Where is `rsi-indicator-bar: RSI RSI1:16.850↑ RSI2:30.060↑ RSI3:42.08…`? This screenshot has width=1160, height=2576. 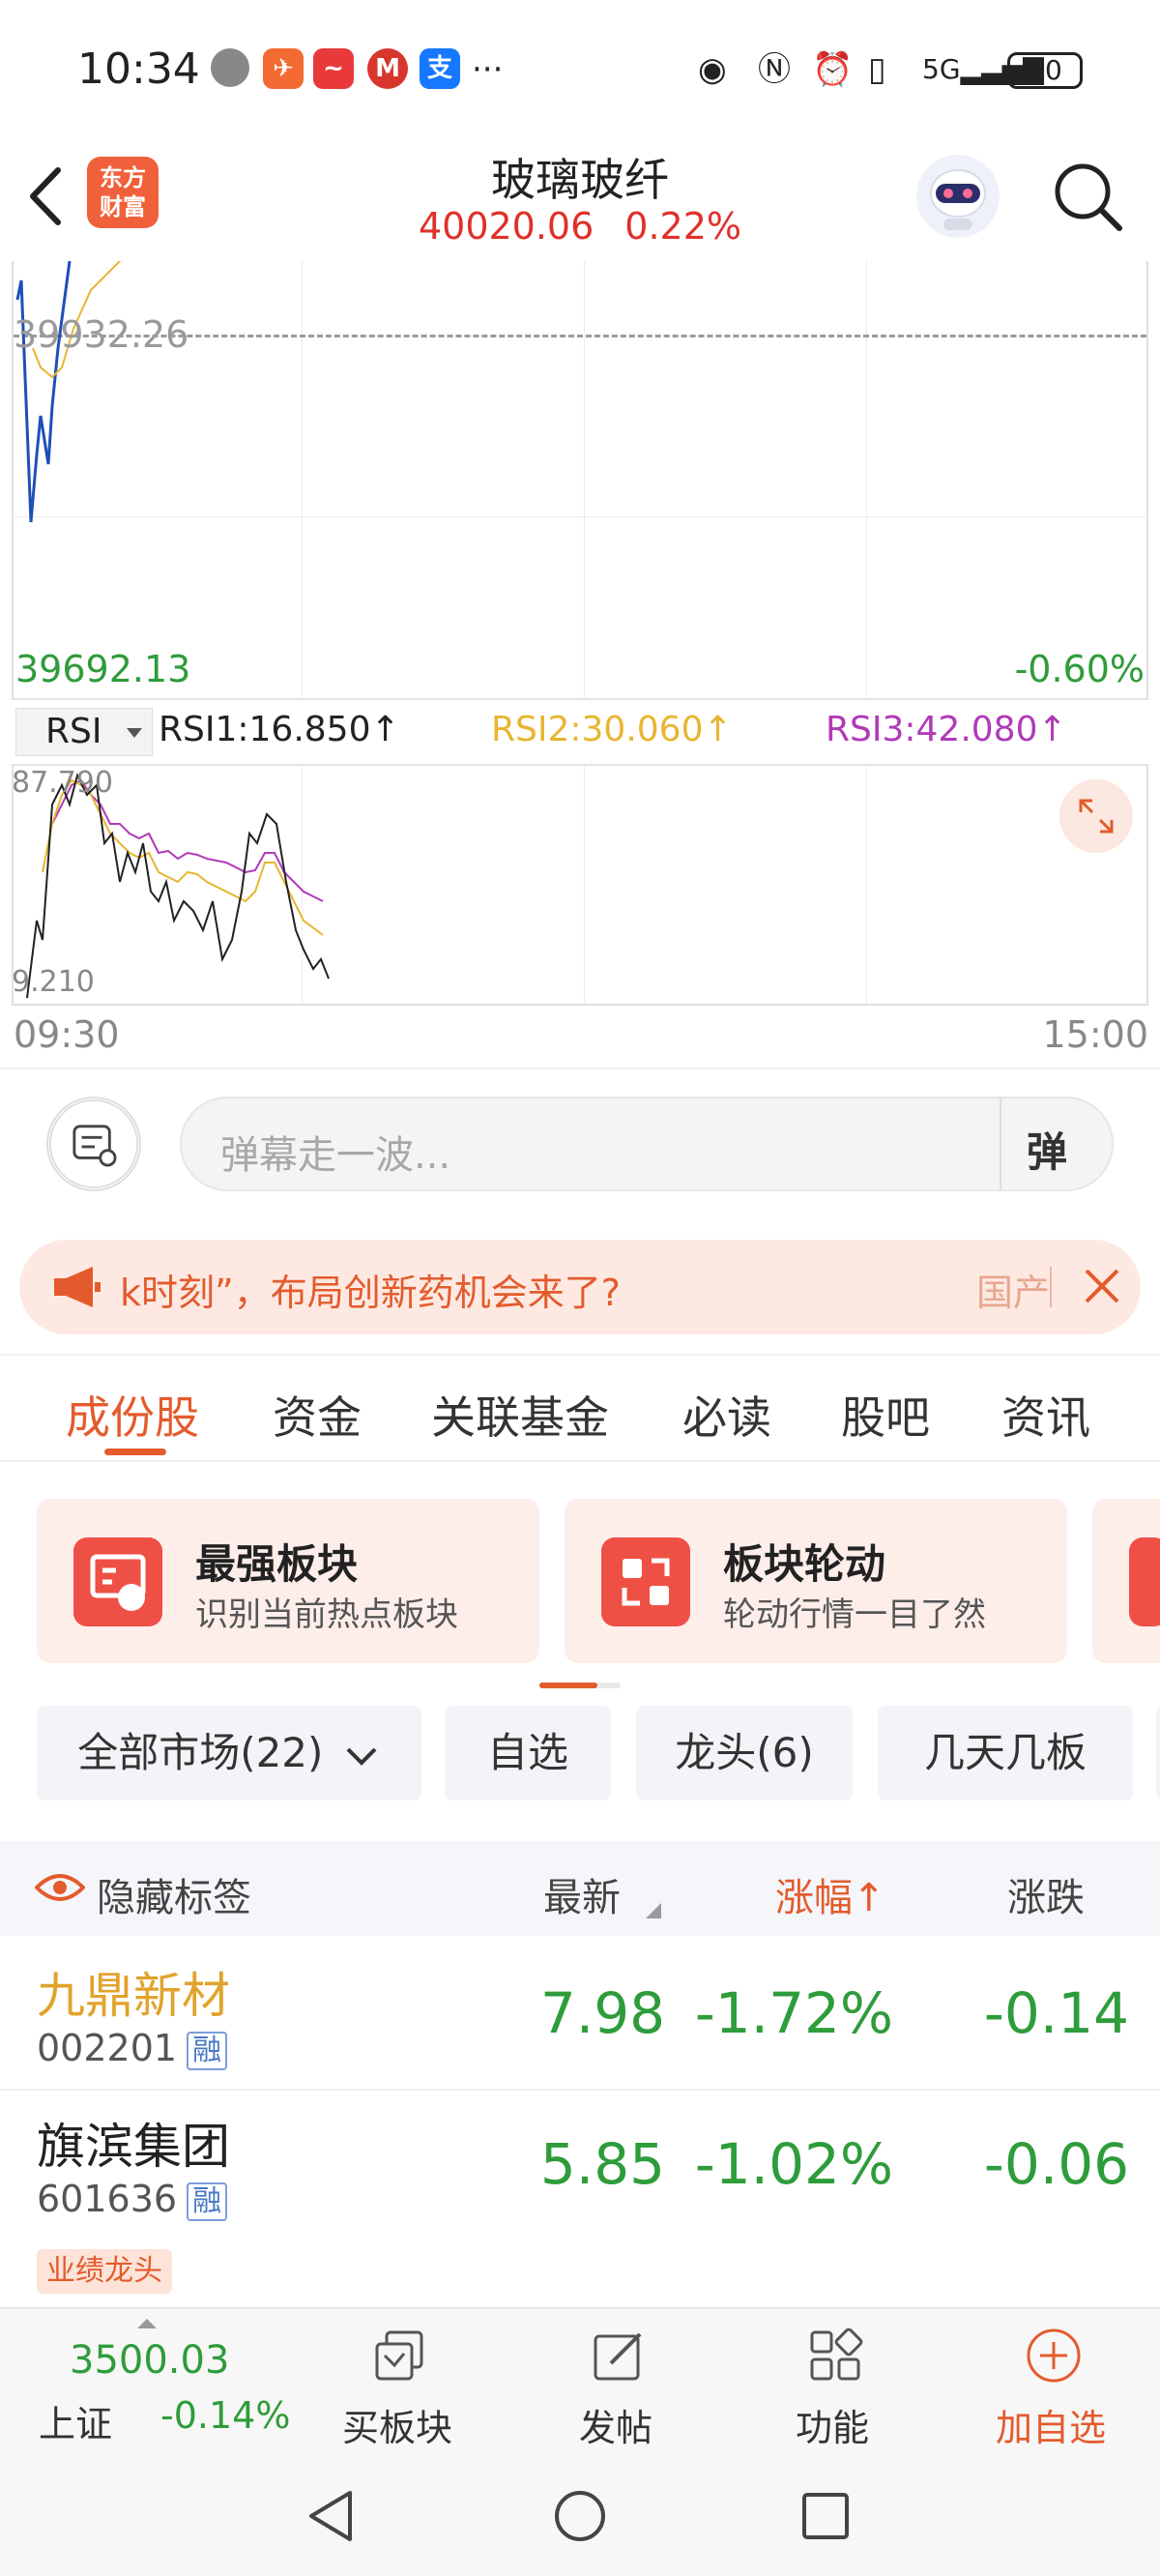 rsi-indicator-bar: RSI RSI1:16.850↑ RSI2:30.060↑ RSI3:42.08… is located at coordinates (580, 732).